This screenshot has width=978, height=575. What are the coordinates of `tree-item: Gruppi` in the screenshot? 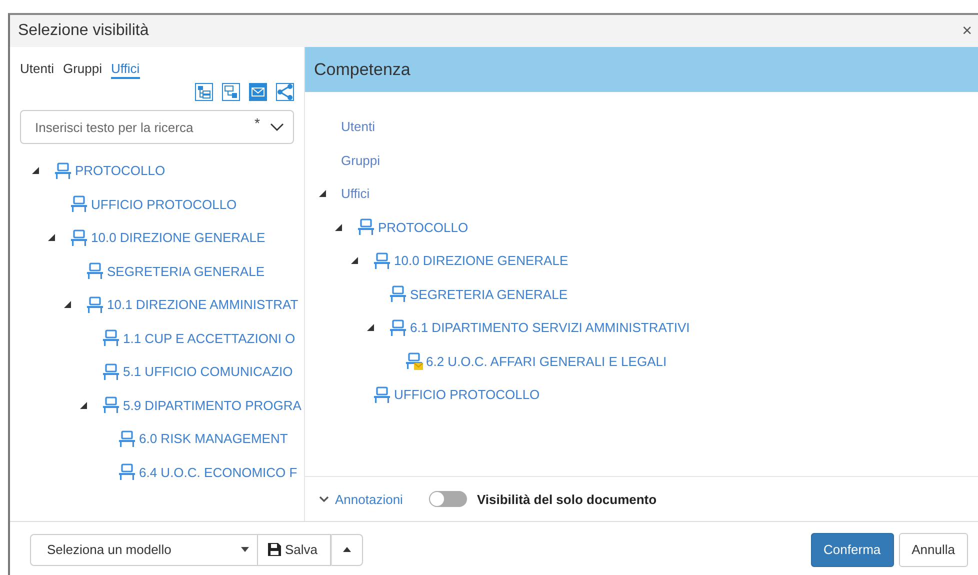 It's located at (360, 160).